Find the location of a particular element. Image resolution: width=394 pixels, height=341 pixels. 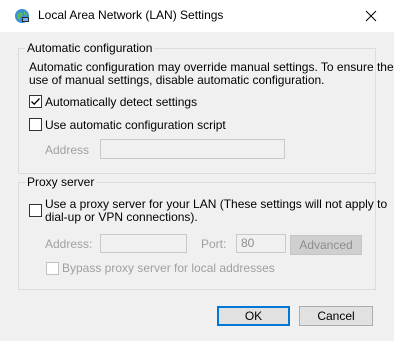

port-label: Port: is located at coordinates (214, 244).